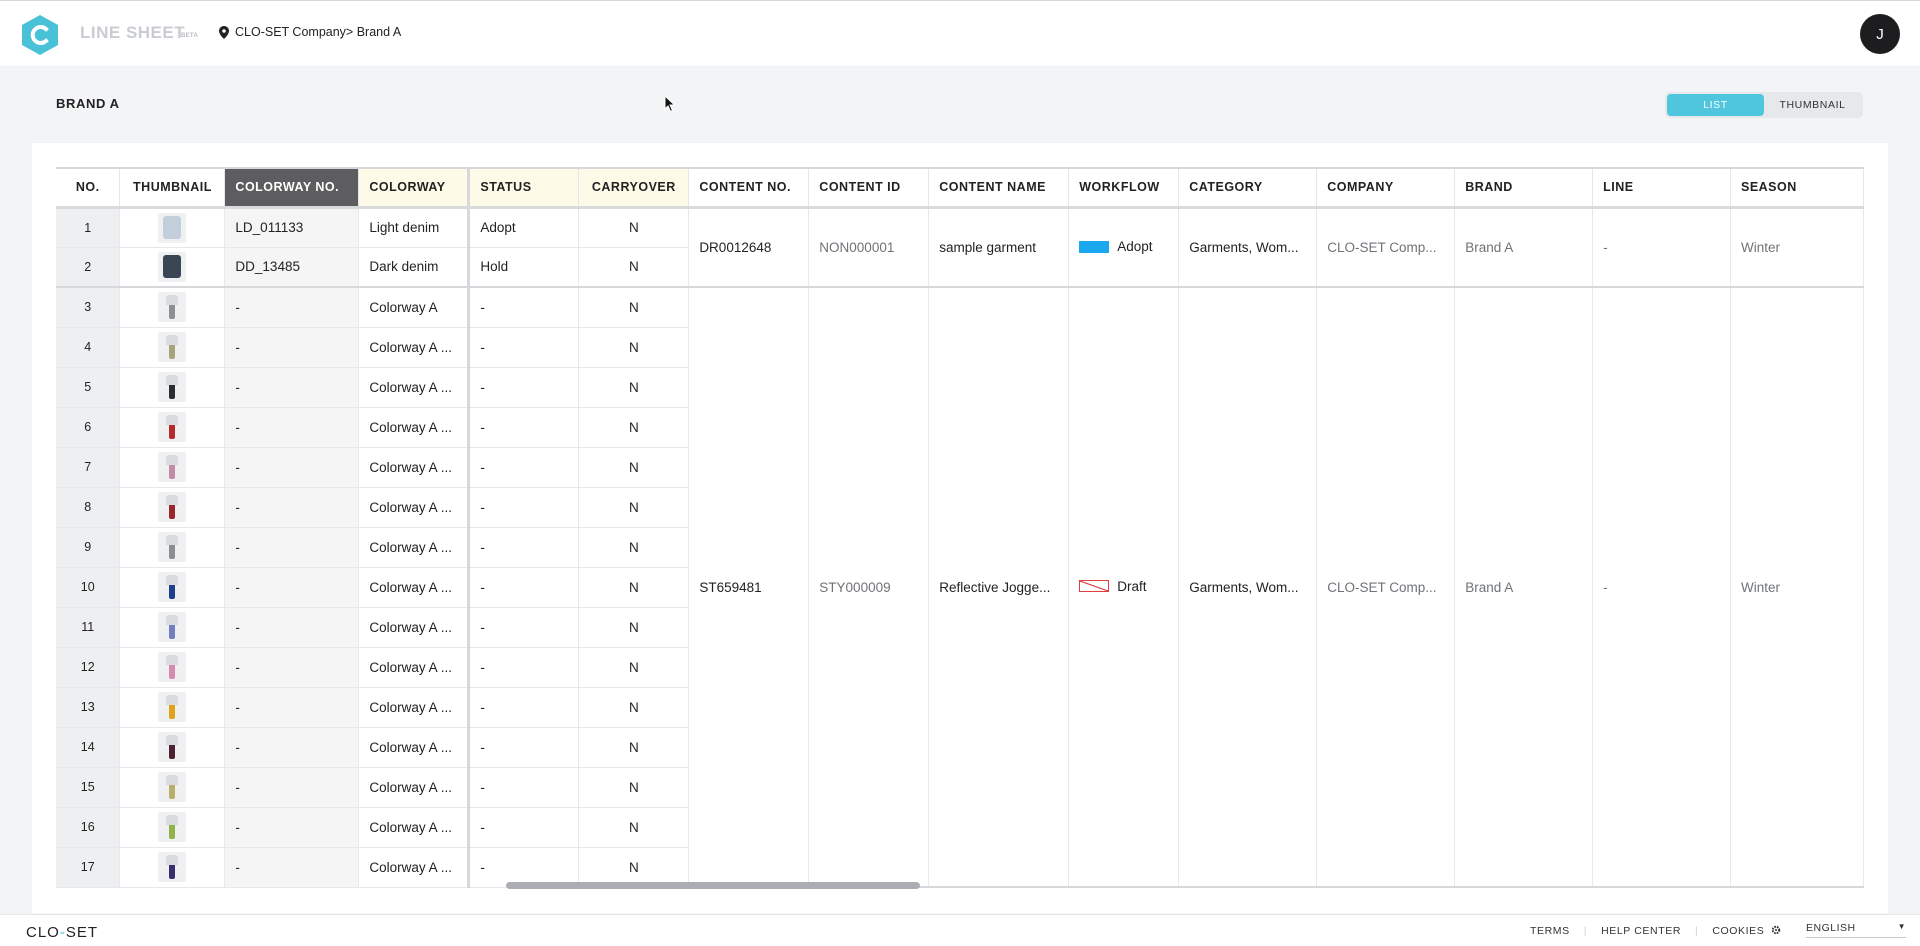 This screenshot has width=1920, height=946. I want to click on status-cell: Adopt, so click(524, 227).